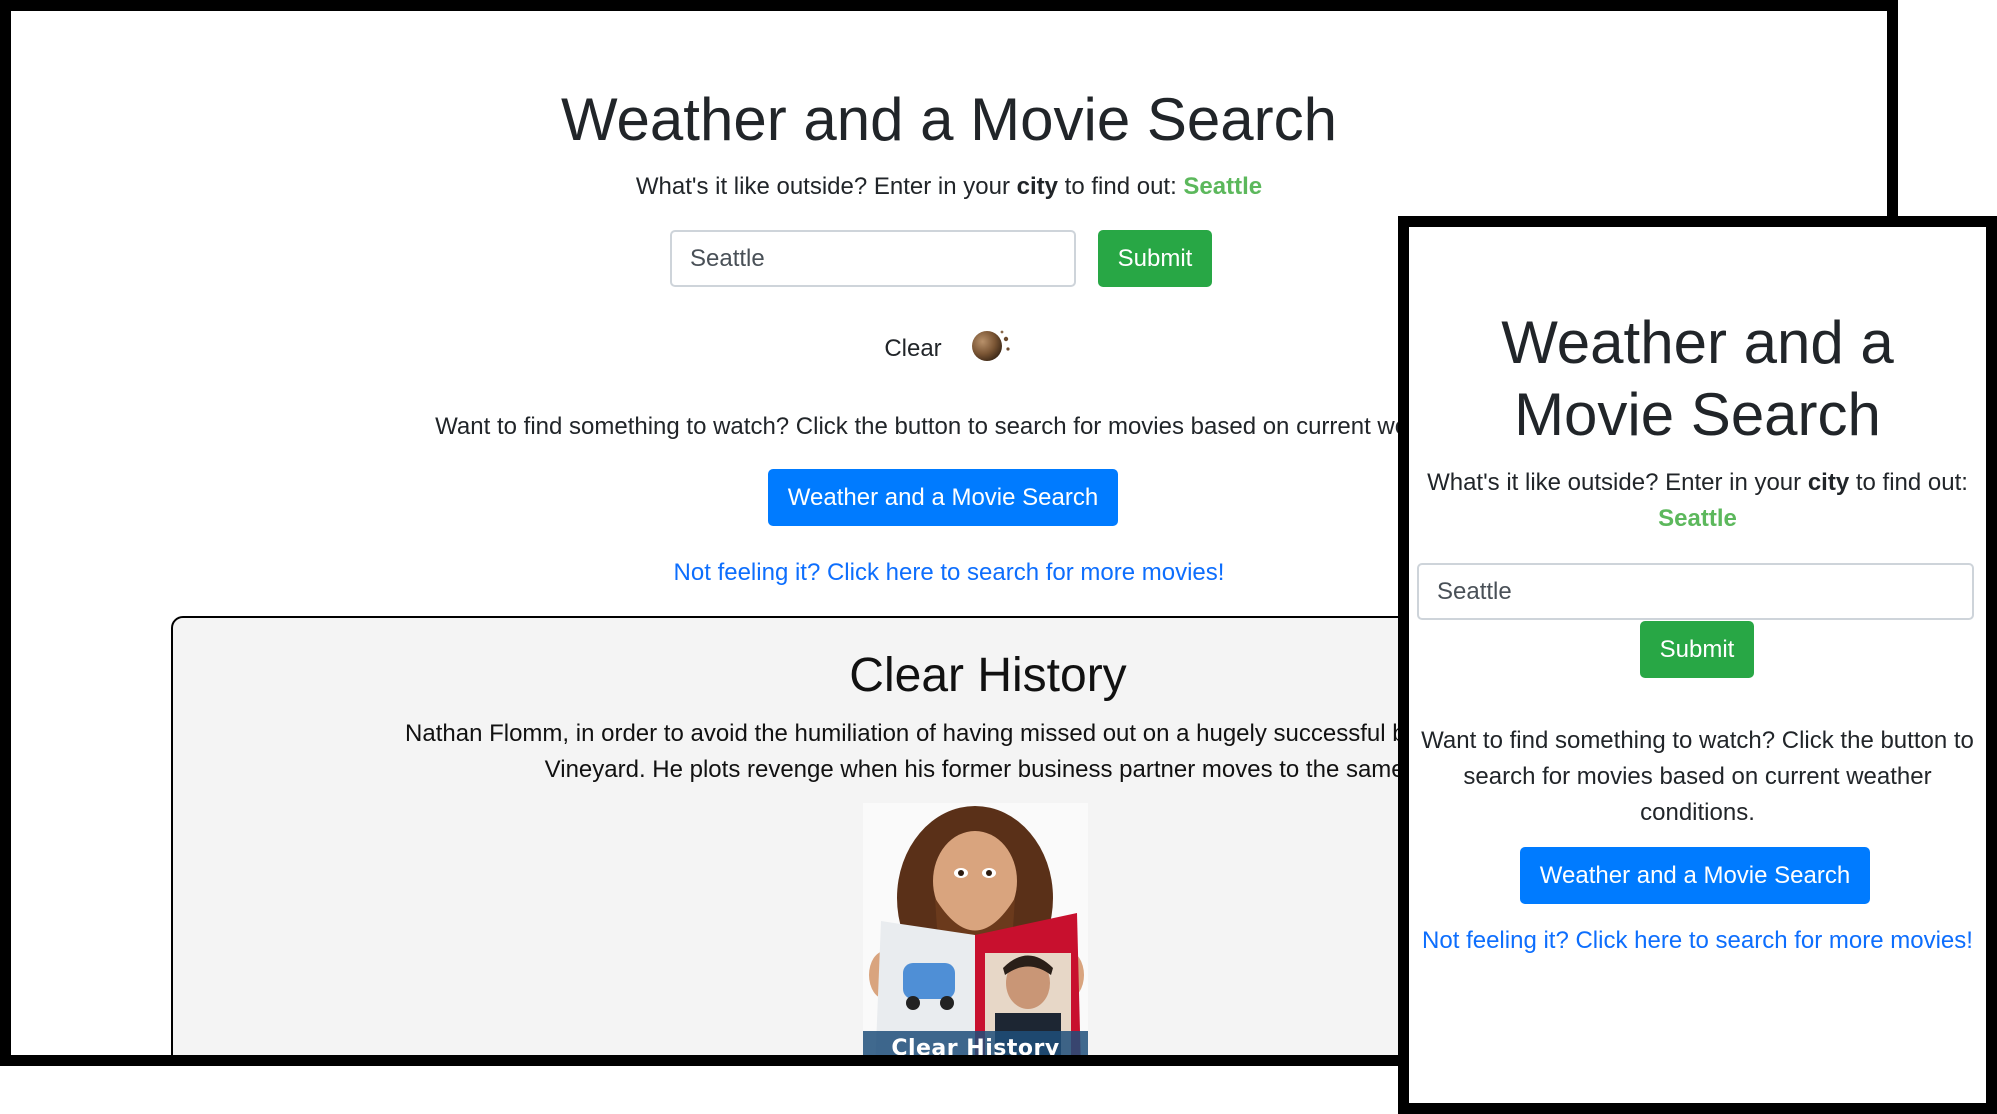  I want to click on page-title-line: Movie Search, so click(1697, 414).